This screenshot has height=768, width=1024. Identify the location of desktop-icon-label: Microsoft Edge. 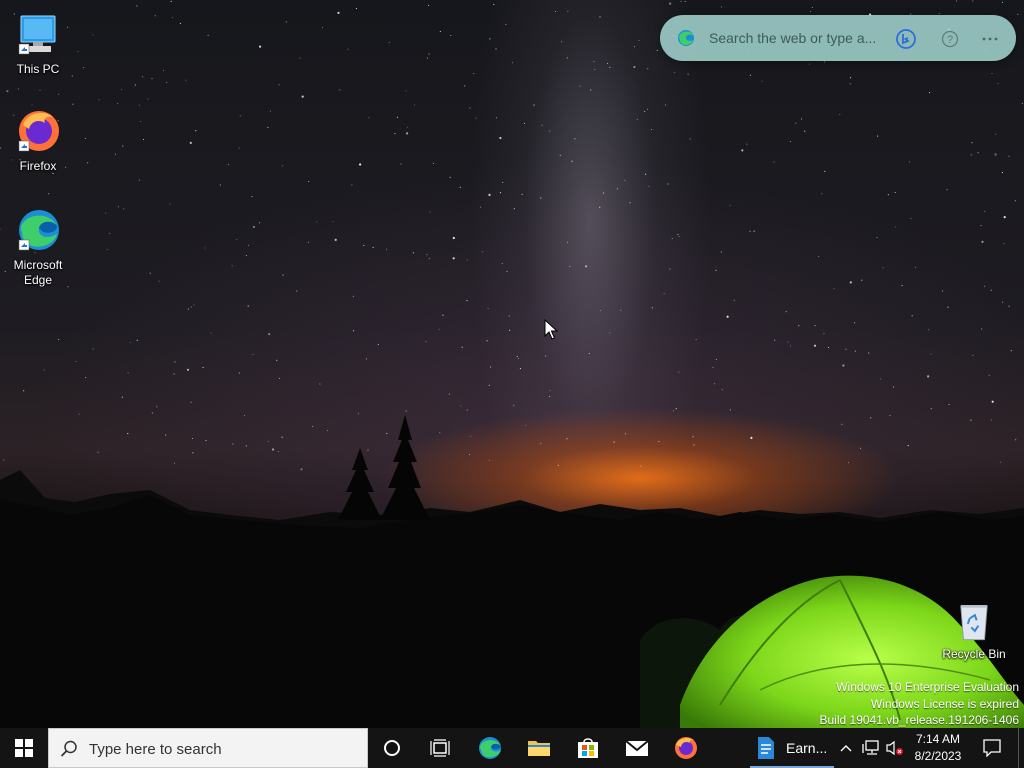
(38, 272).